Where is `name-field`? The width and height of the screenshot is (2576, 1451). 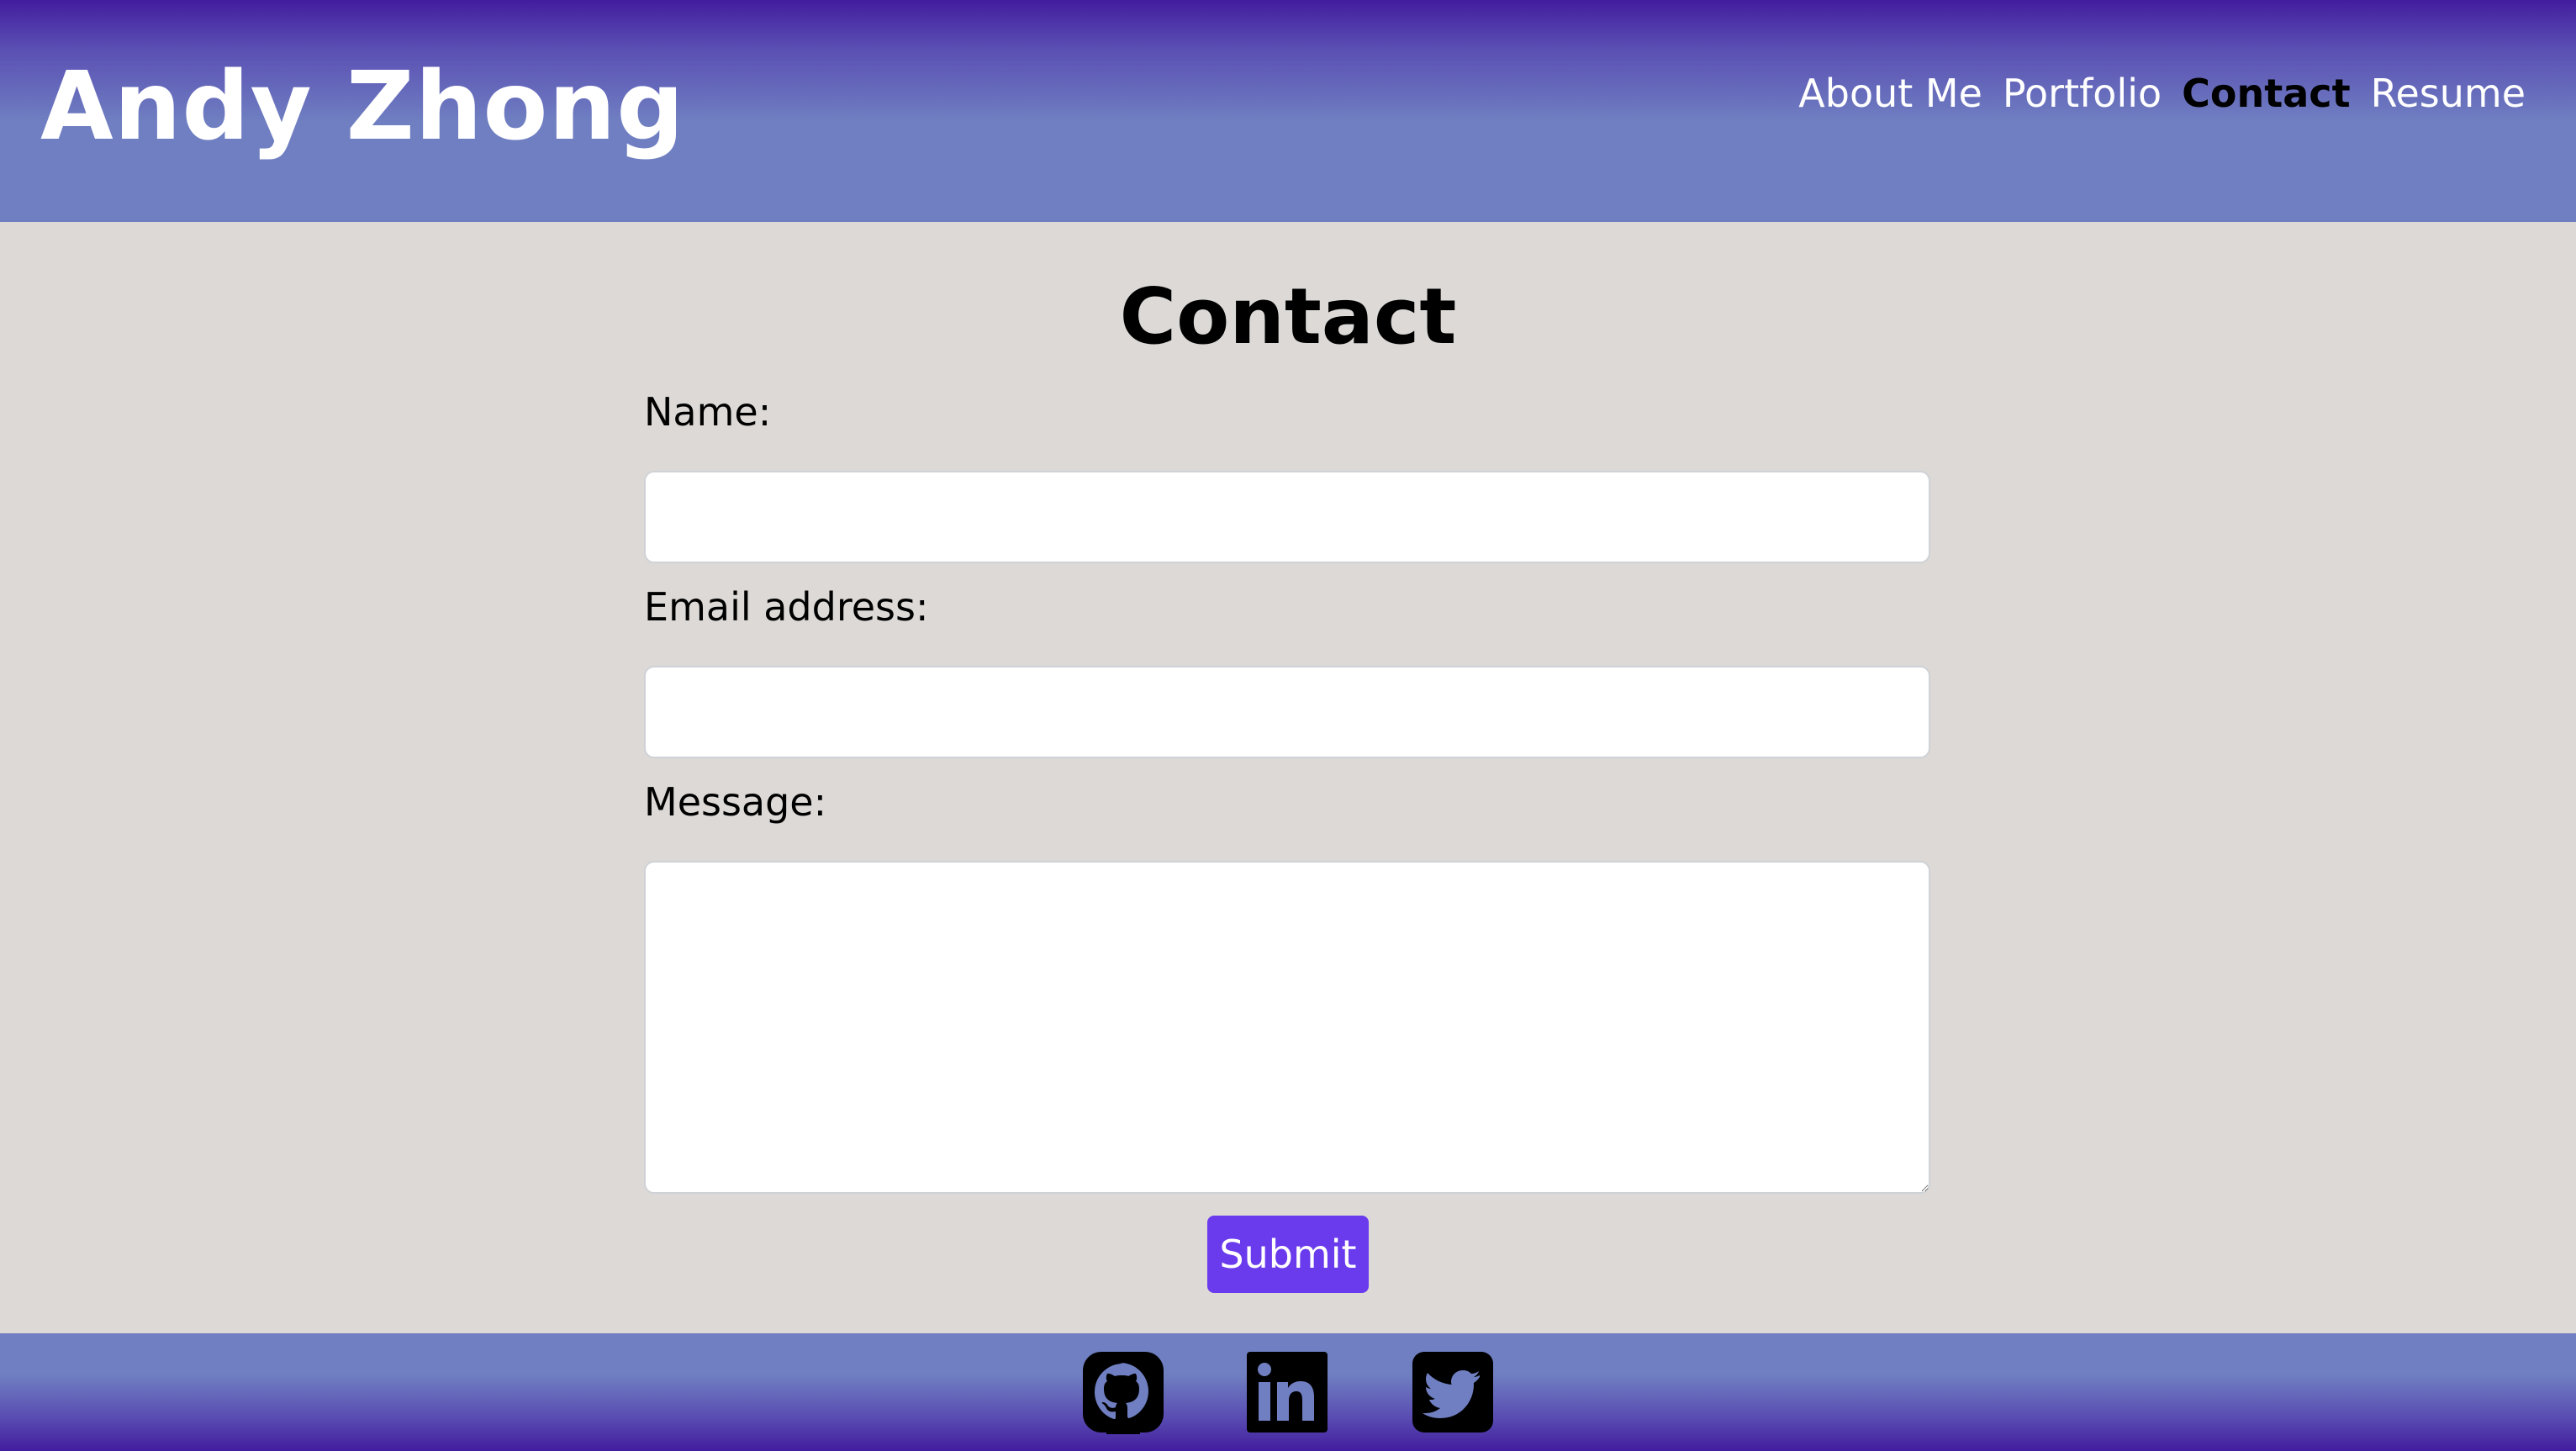
name-field is located at coordinates (1287, 517).